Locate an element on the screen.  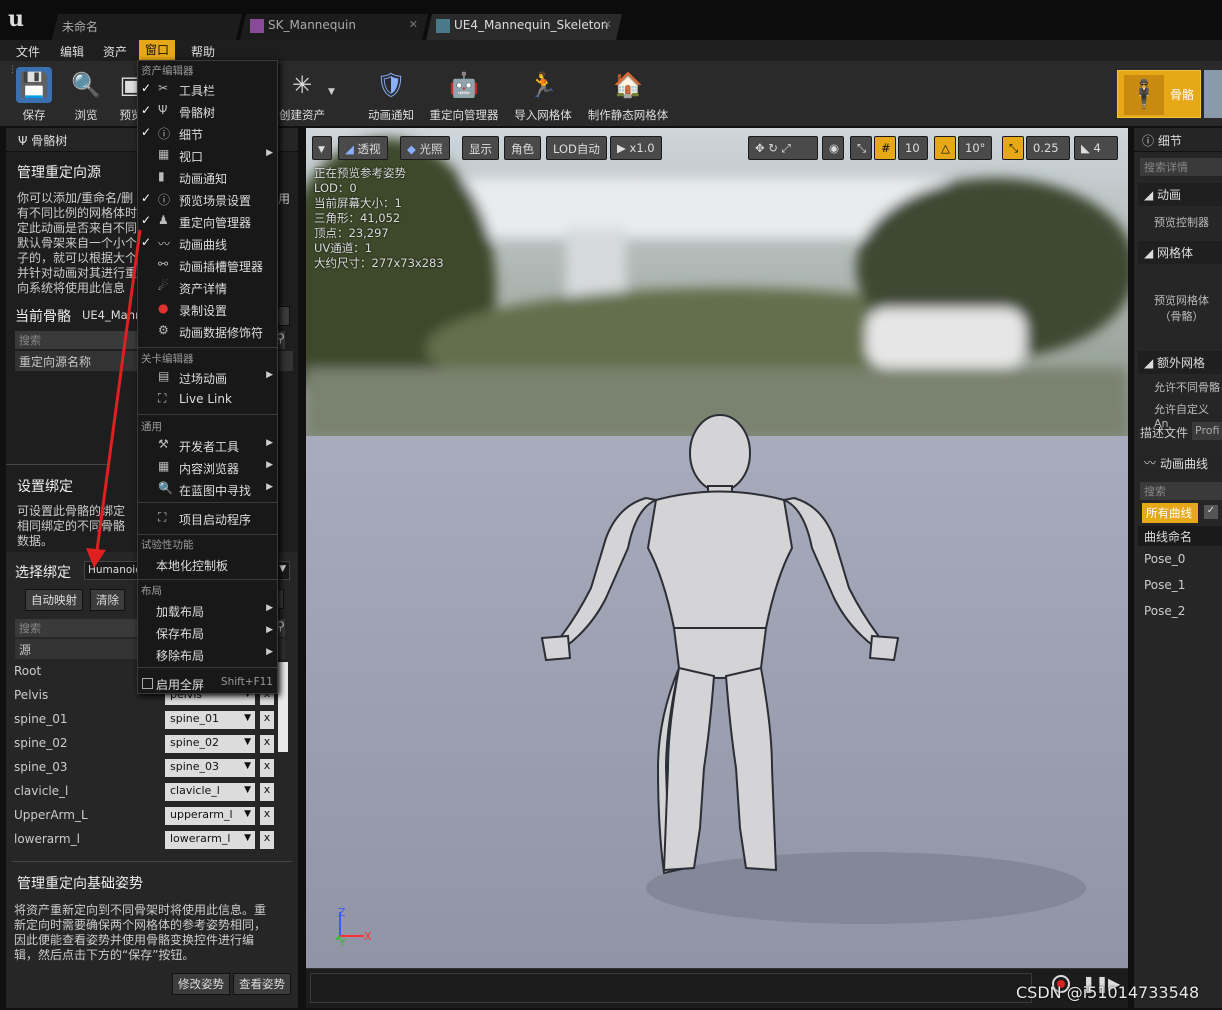
annotation-arrow is located at coordinates (114, 398).